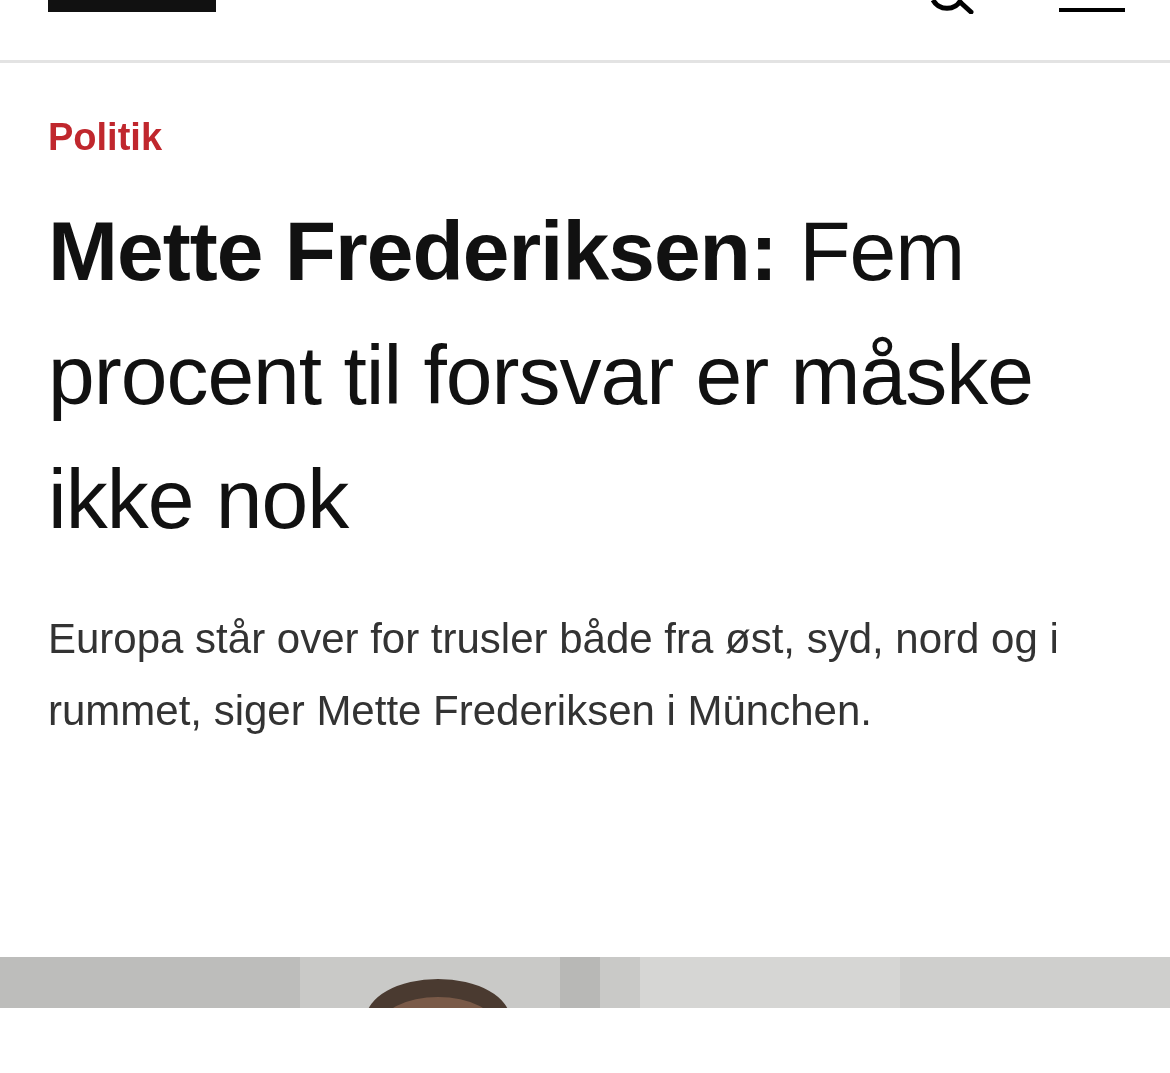 The width and height of the screenshot is (1170, 1073). Describe the element at coordinates (585, 137) in the screenshot. I see `section-label: Politik` at that location.